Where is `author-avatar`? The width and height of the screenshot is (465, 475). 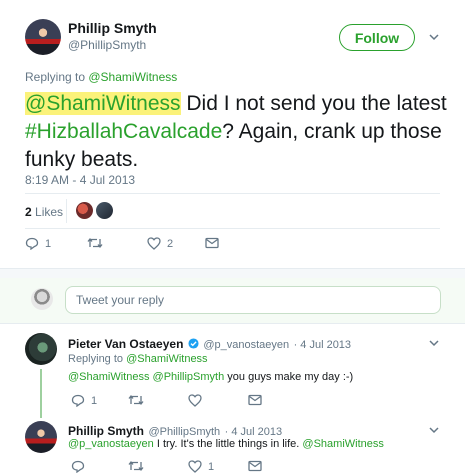 author-avatar is located at coordinates (43, 37).